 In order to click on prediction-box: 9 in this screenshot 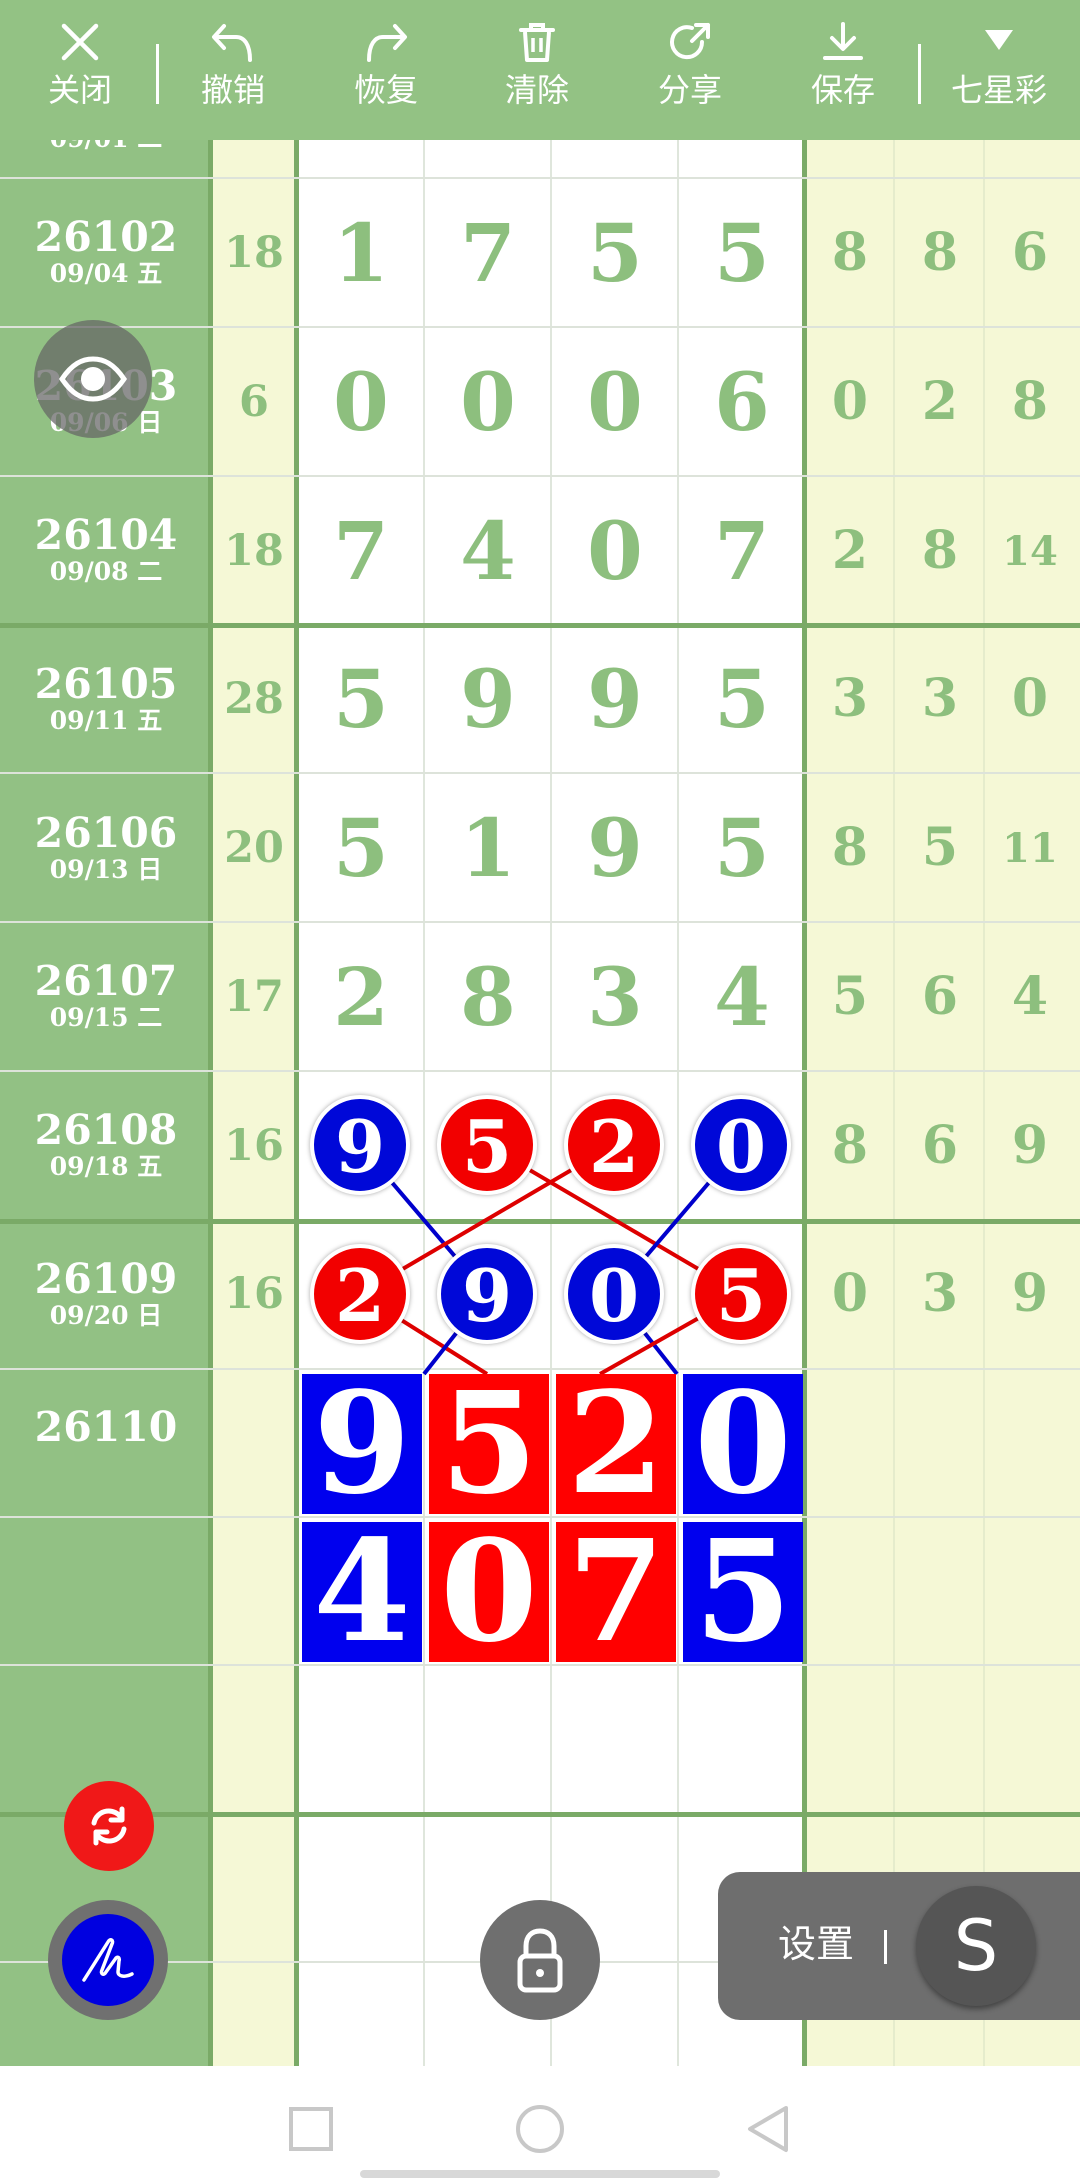, I will do `click(362, 1444)`.